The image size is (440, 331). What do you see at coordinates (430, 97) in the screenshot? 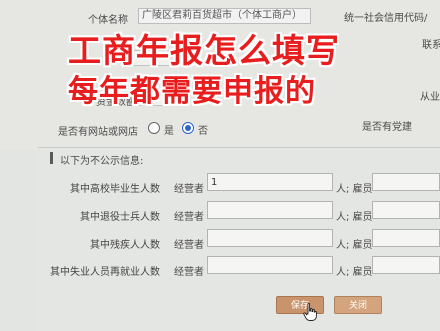
I see `staff-label-partial: 从业` at bounding box center [430, 97].